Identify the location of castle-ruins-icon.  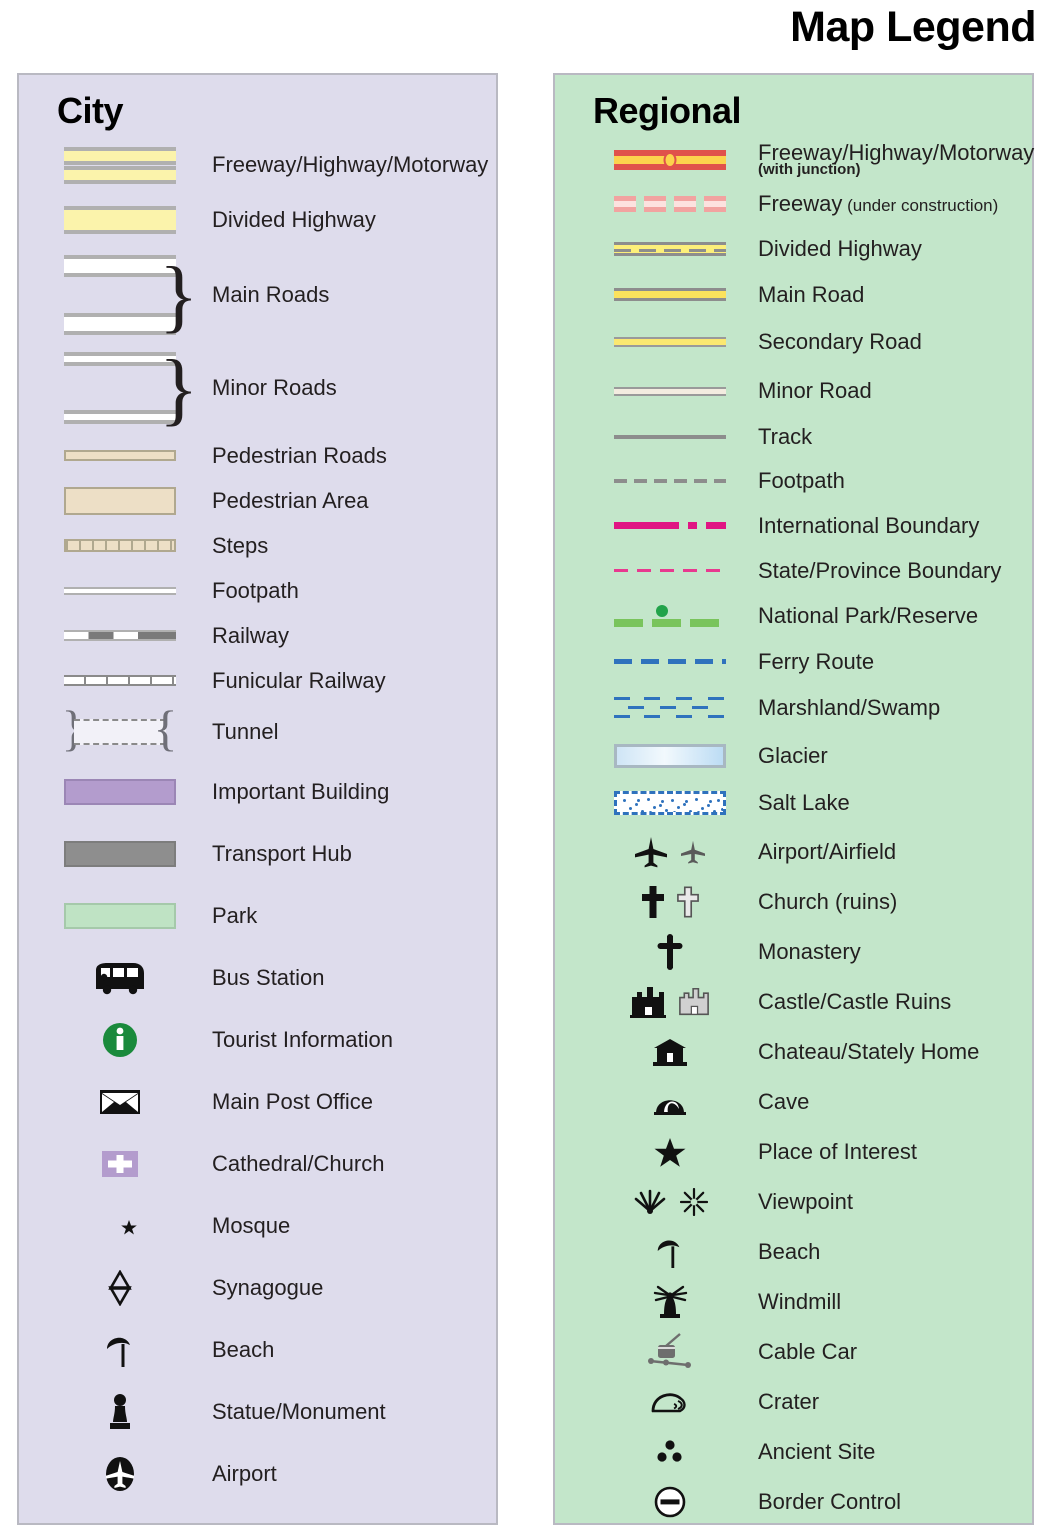
(694, 1001).